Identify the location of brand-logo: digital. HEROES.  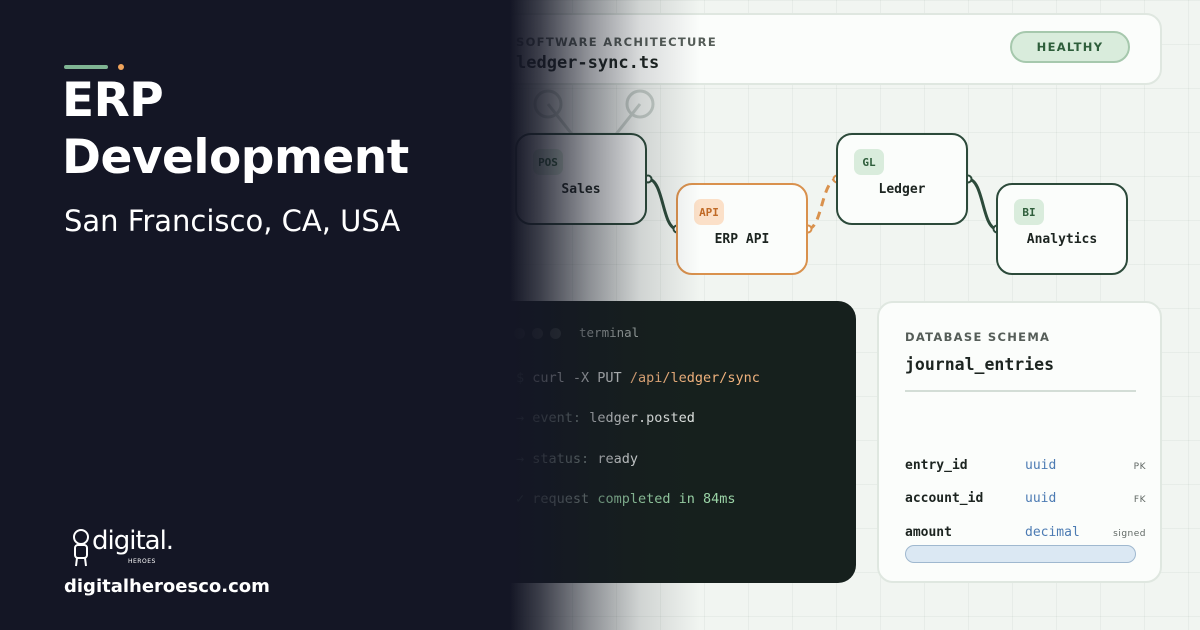
(125, 547).